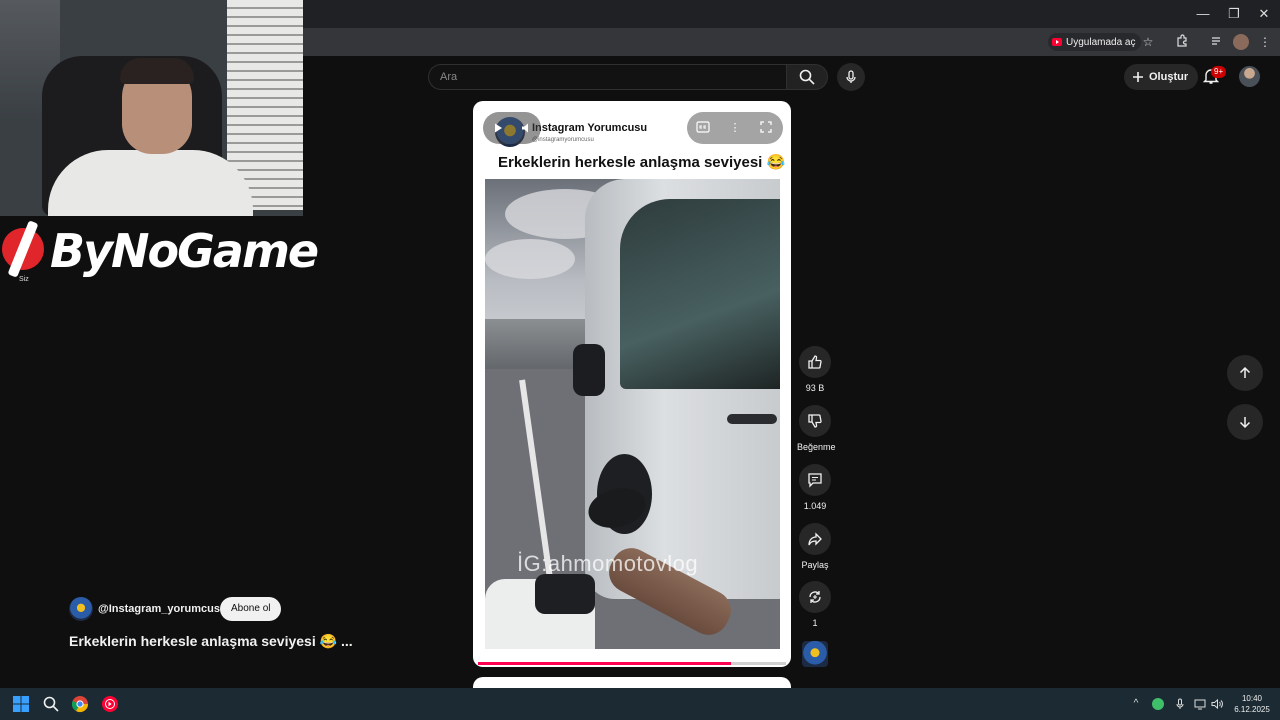  What do you see at coordinates (1241, 42) in the screenshot?
I see `profile-avatar-icon` at bounding box center [1241, 42].